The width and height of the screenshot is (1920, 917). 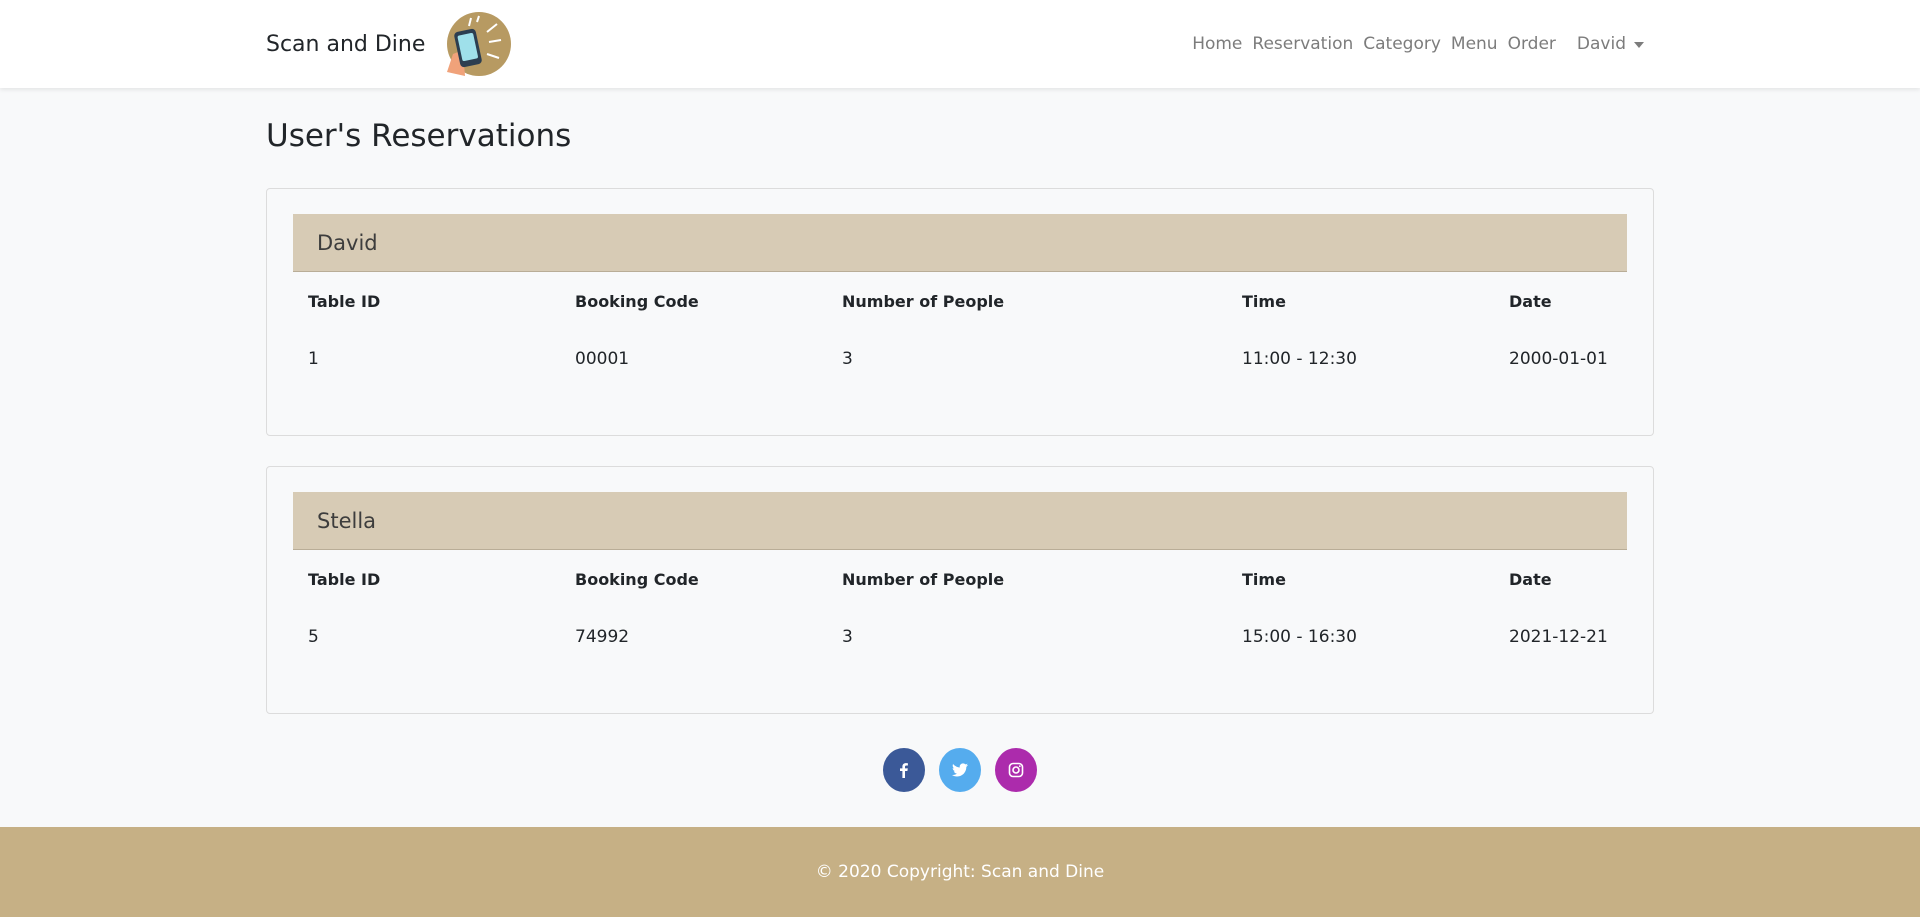 What do you see at coordinates (960, 521) in the screenshot?
I see `reservation-user-name: Stella` at bounding box center [960, 521].